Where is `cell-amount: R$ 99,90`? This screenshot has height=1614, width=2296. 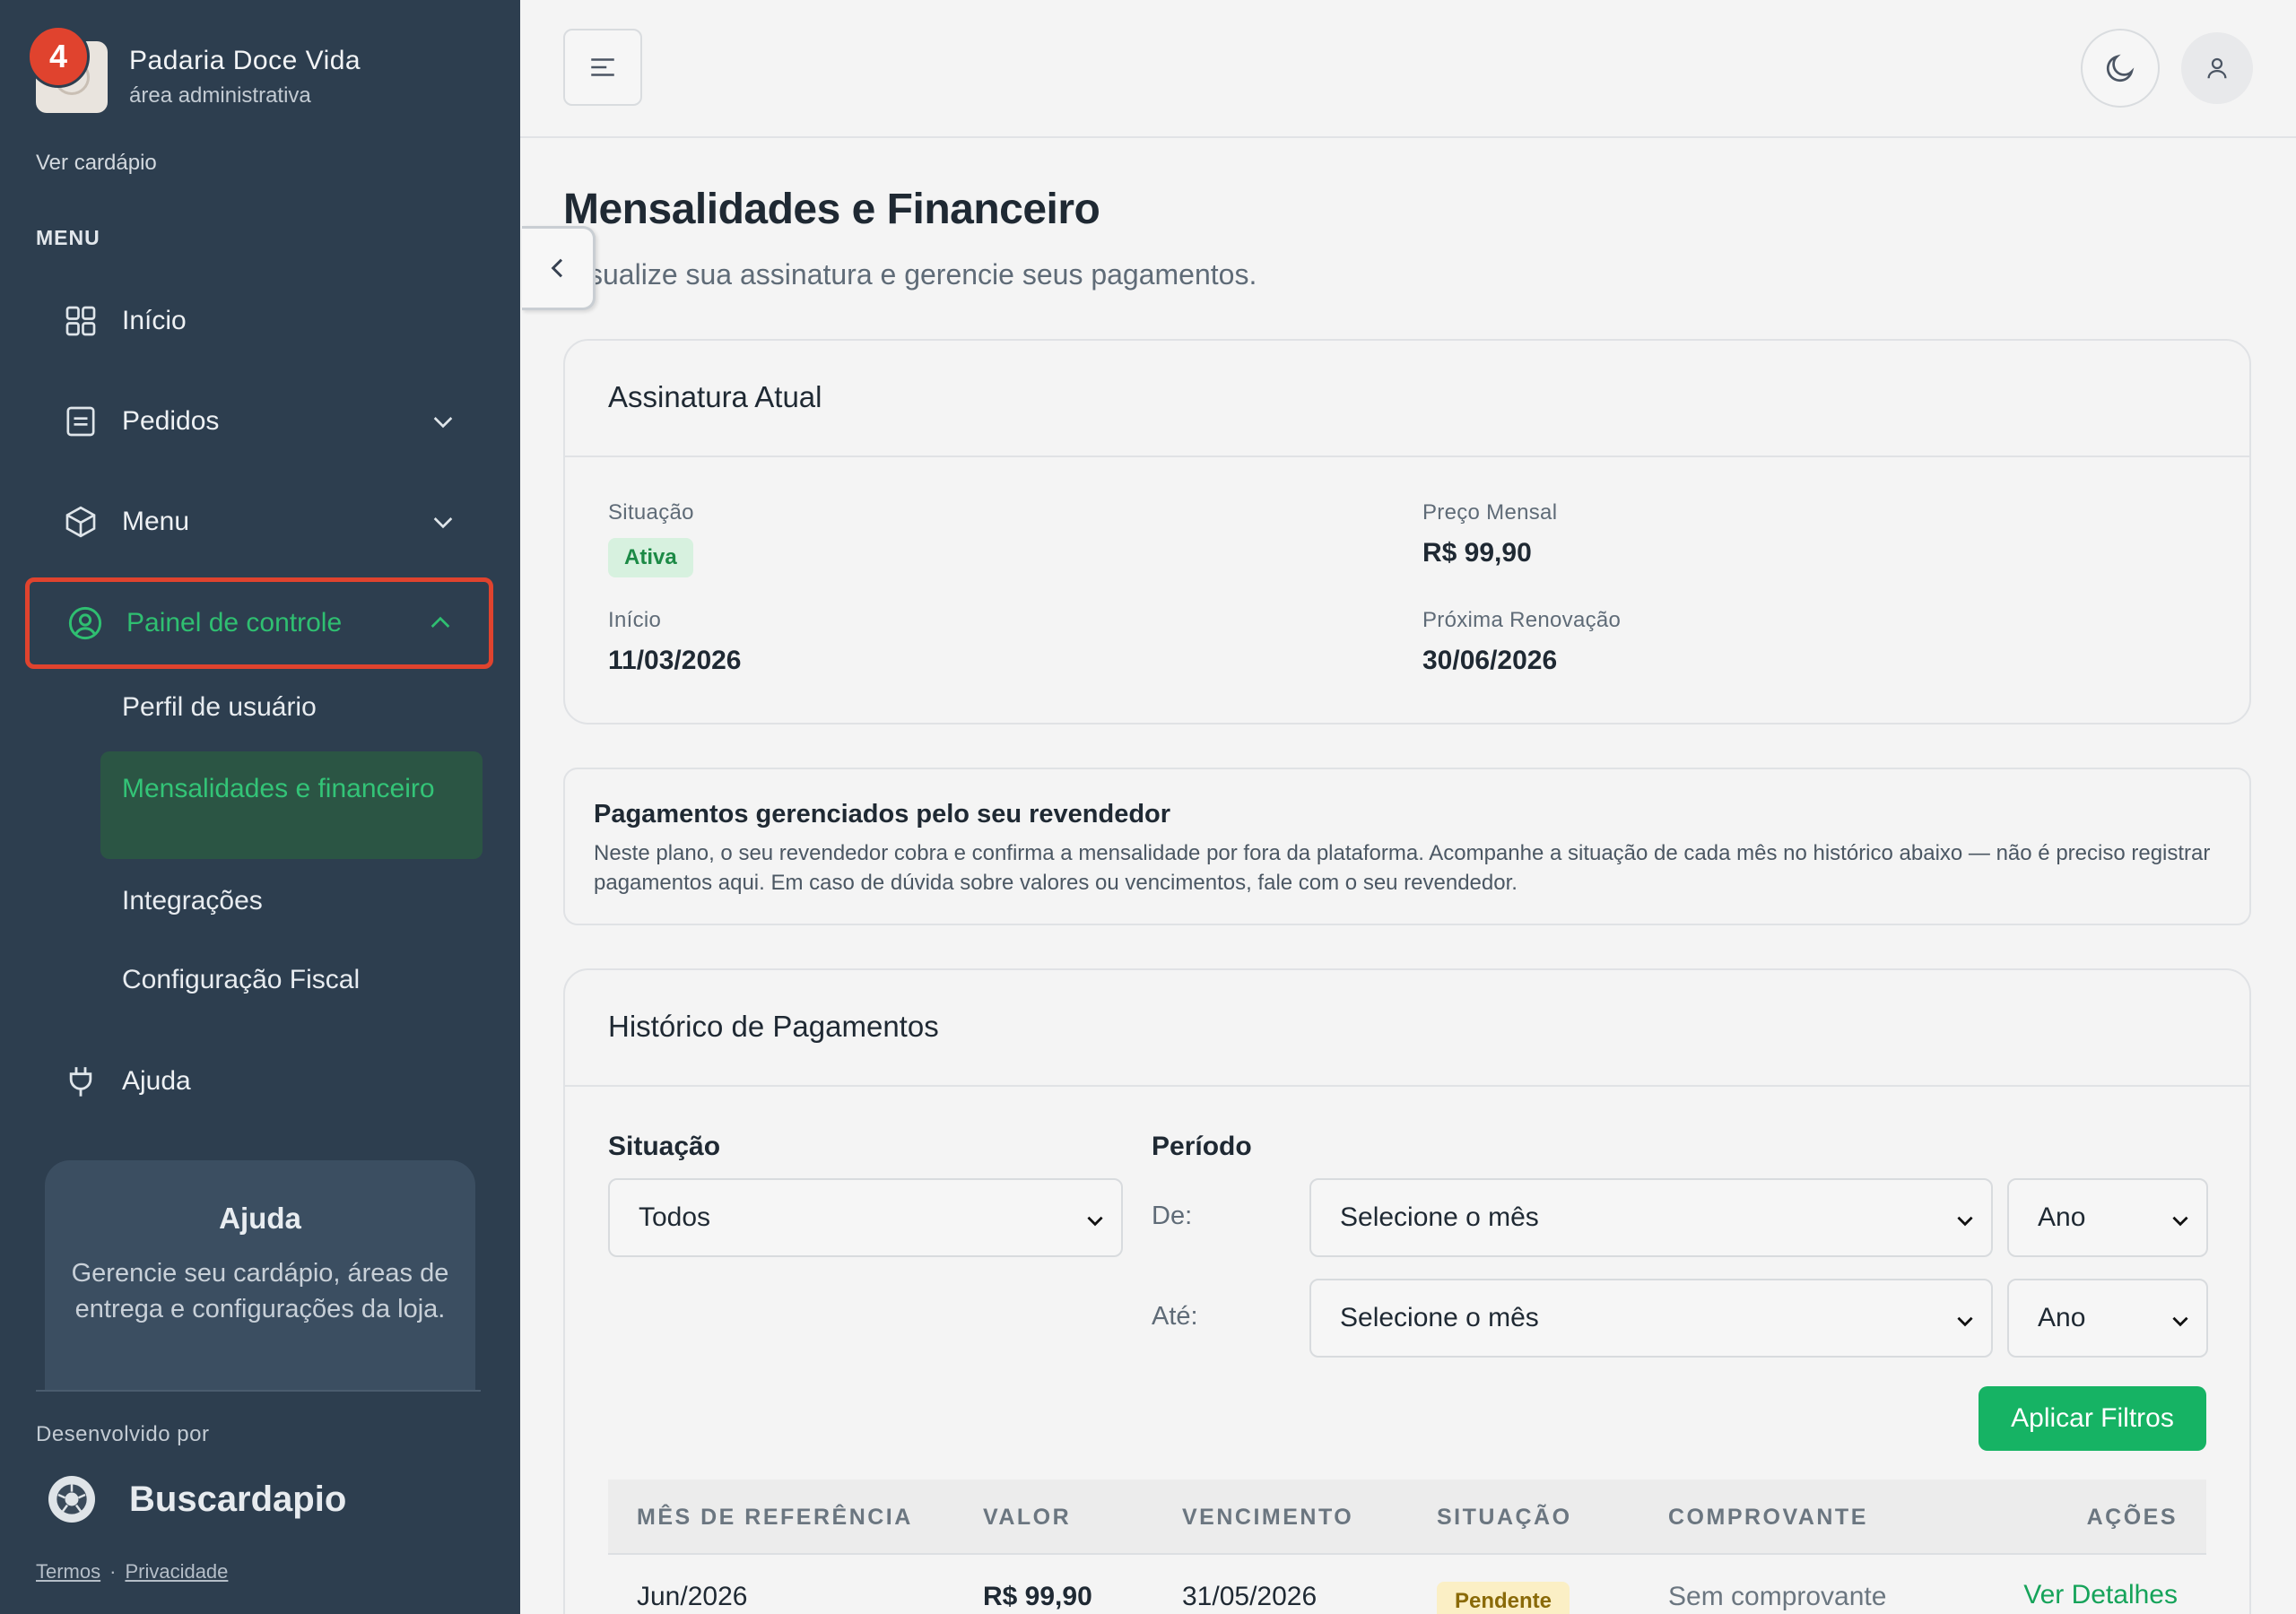
cell-amount: R$ 99,90 is located at coordinates (1037, 1596).